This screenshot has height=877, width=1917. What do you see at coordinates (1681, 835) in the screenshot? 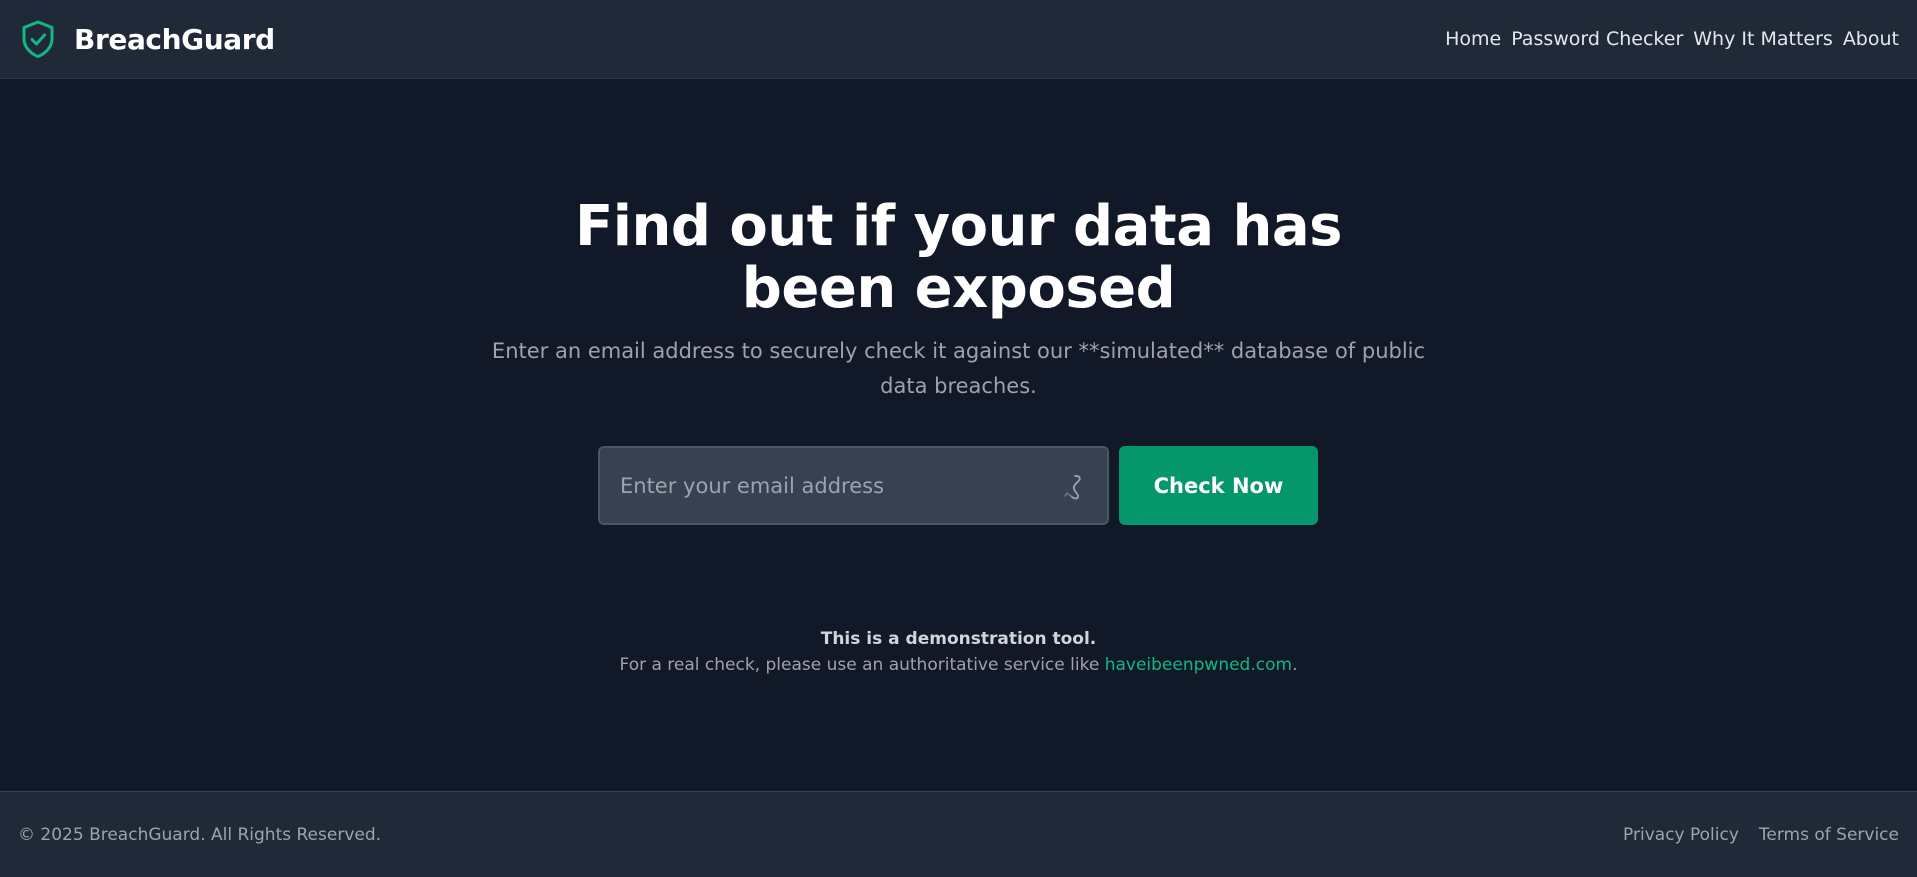
I see `privacy-policy-link: Privacy Policy` at bounding box center [1681, 835].